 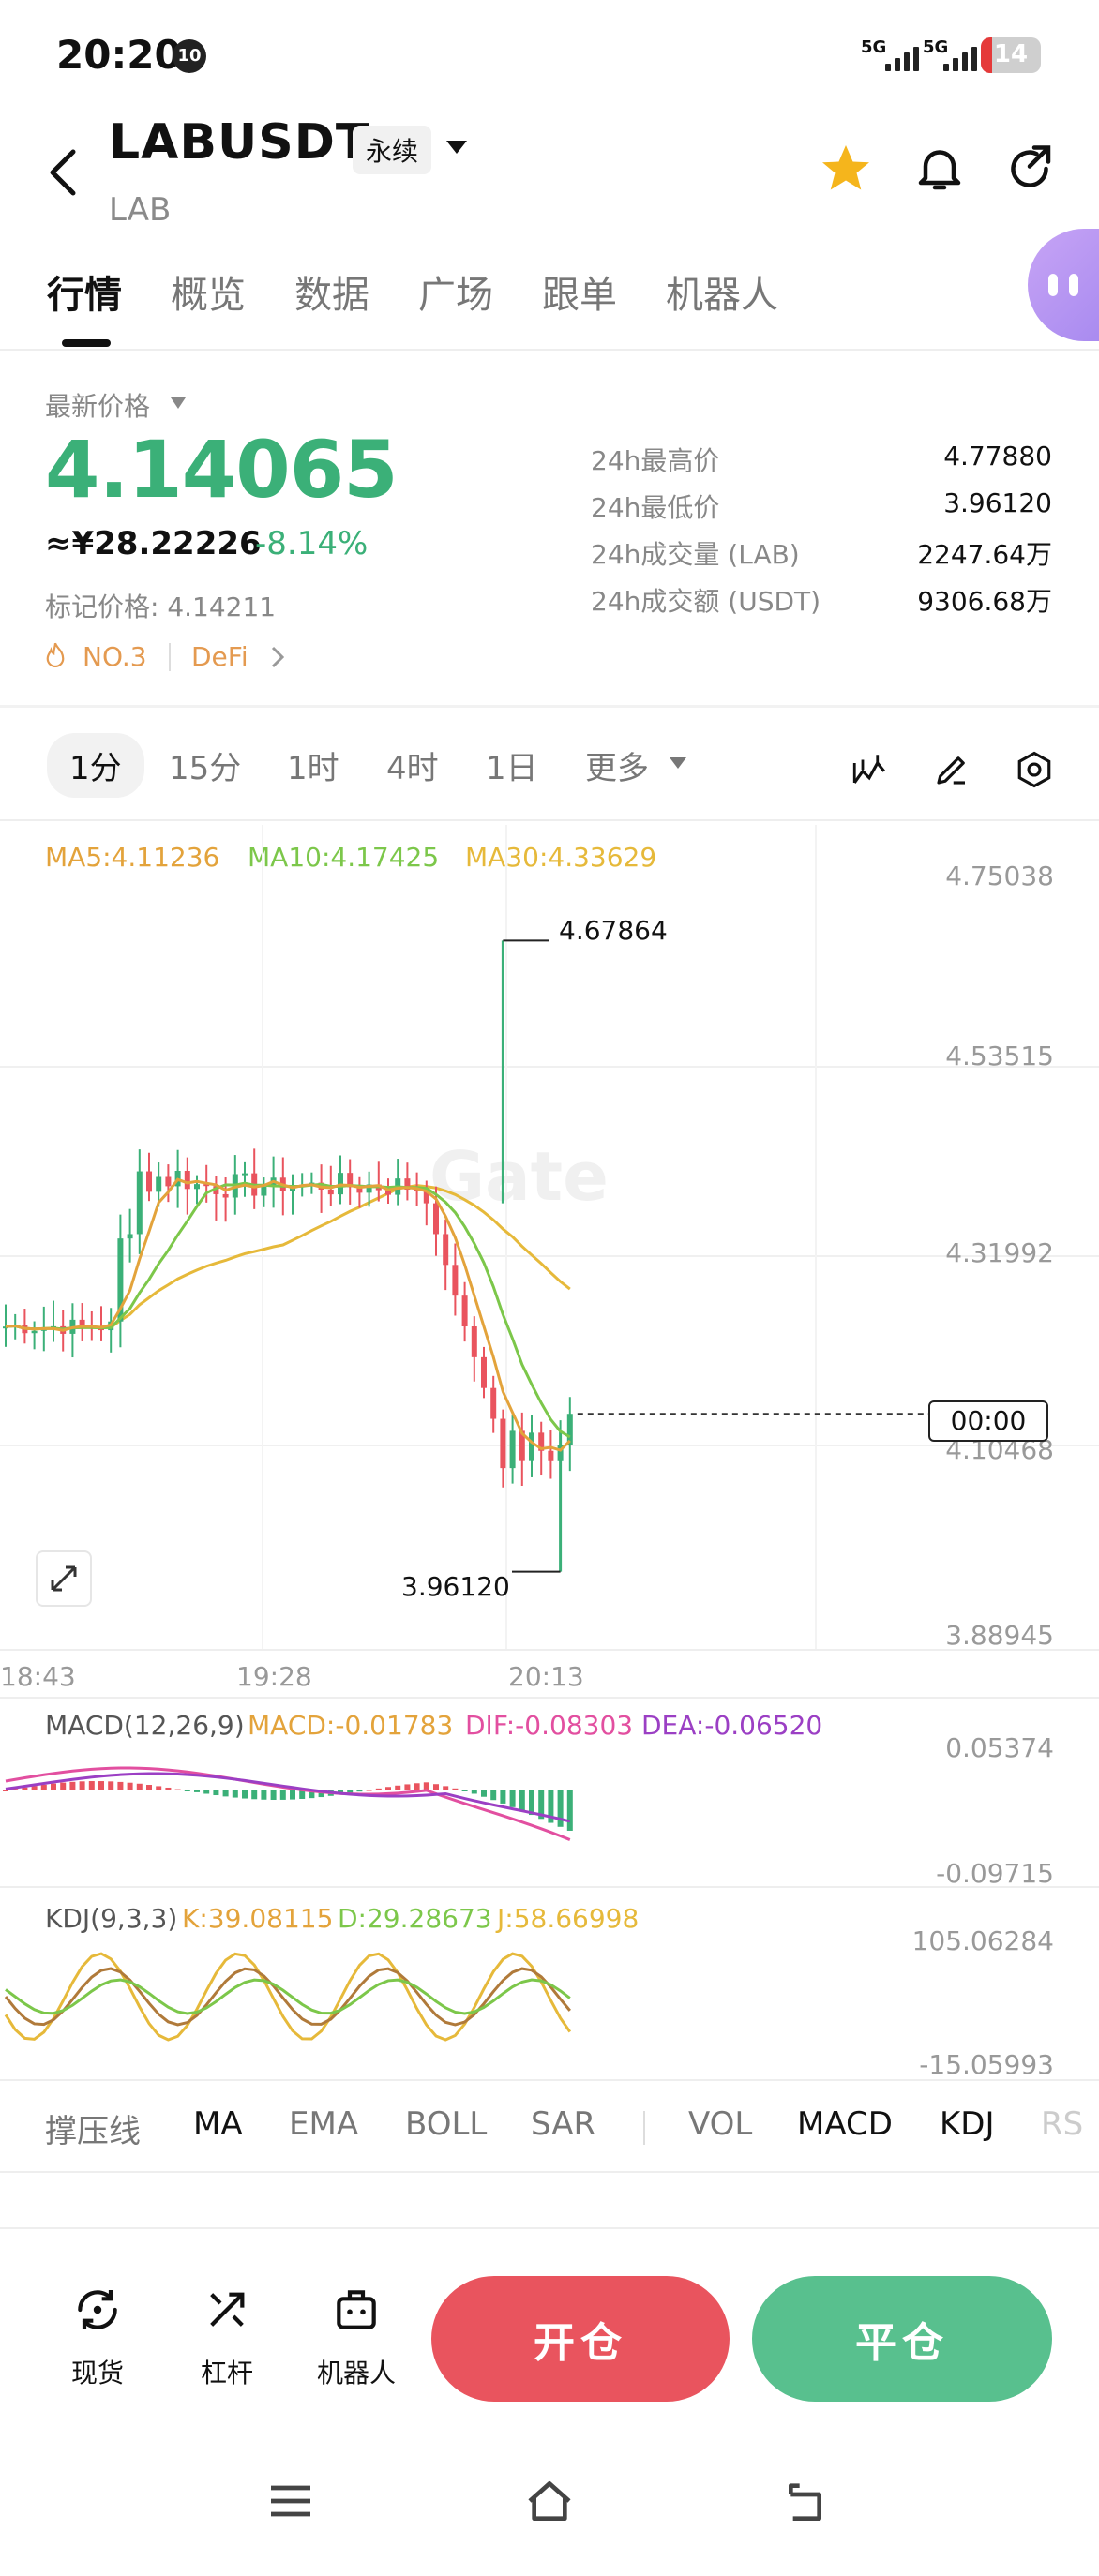 I want to click on close-position-button: 平仓, so click(x=902, y=2339).